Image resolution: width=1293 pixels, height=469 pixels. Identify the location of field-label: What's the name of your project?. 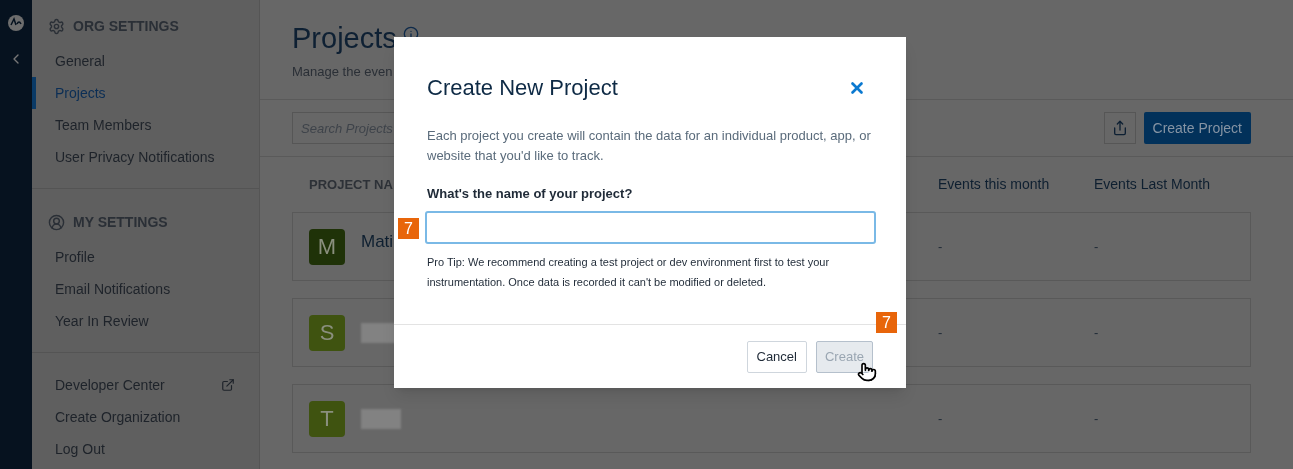
(530, 194).